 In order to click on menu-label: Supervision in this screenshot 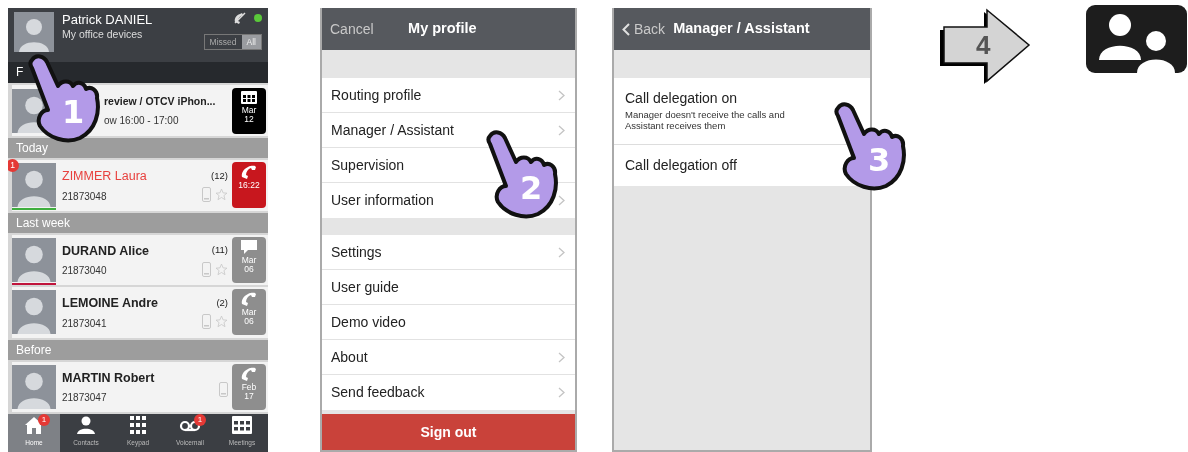, I will do `click(368, 165)`.